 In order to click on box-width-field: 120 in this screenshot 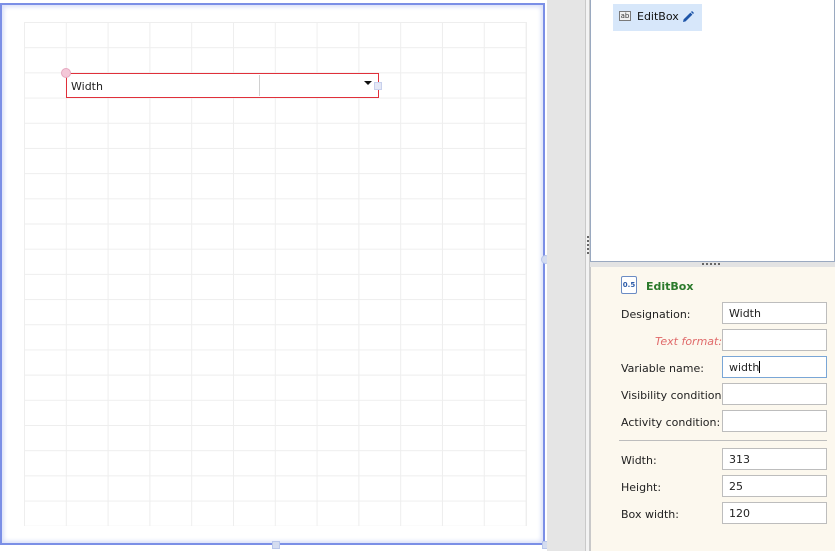, I will do `click(774, 513)`.